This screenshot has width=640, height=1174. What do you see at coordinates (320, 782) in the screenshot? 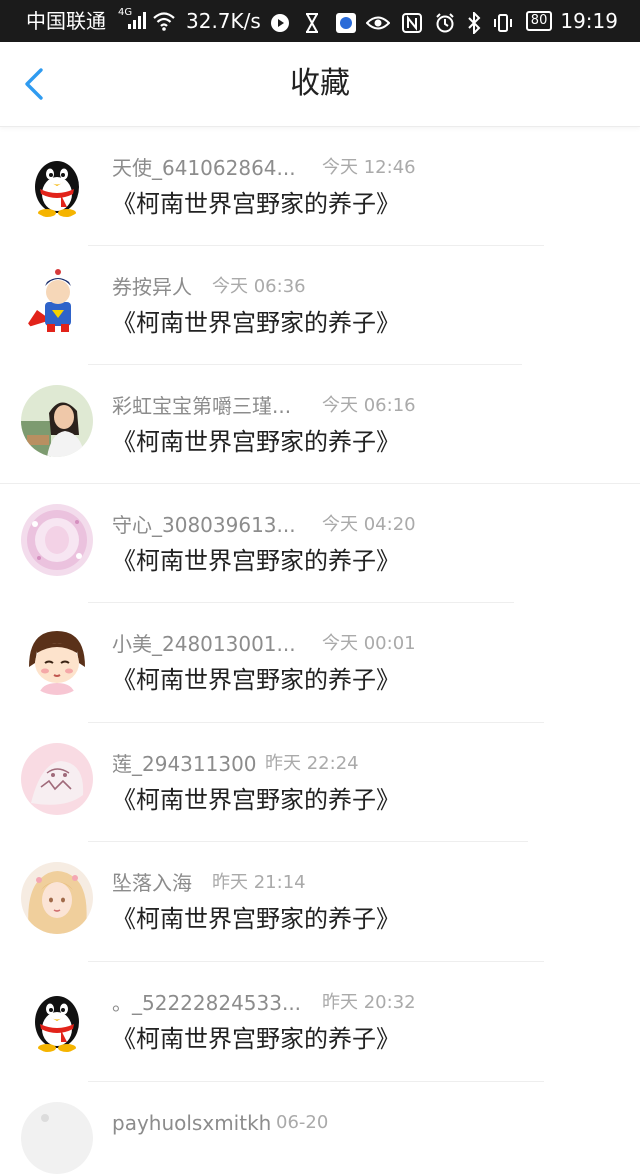
I see `list-item: 莲_294311300 昨天 22:24 《柯南世界宫野家的养子》` at bounding box center [320, 782].